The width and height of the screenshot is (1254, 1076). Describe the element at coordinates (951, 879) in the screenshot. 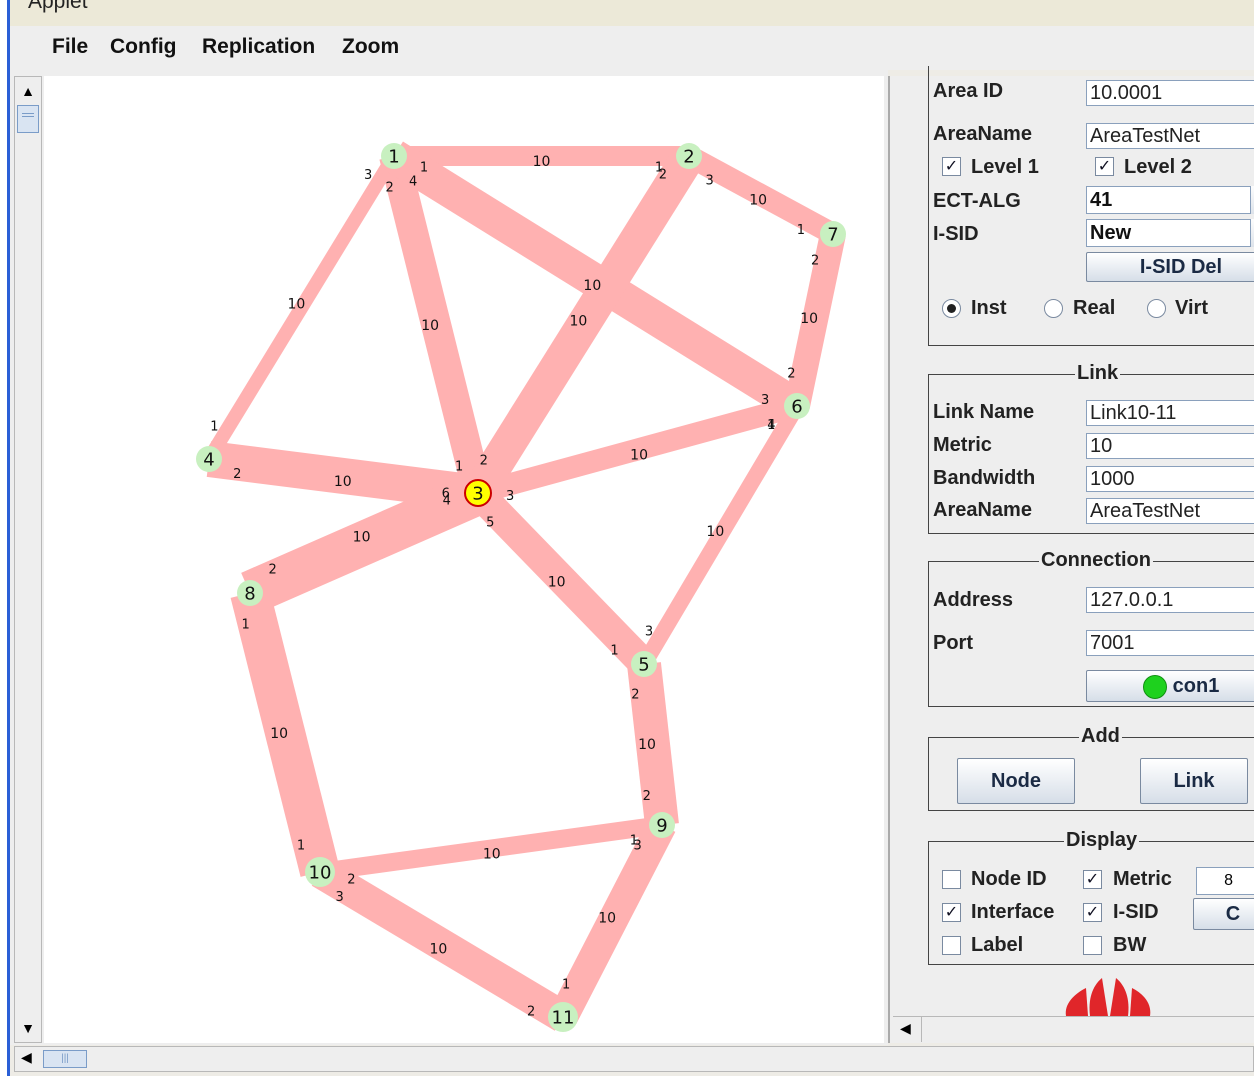

I see `node-id-checkbox` at that location.